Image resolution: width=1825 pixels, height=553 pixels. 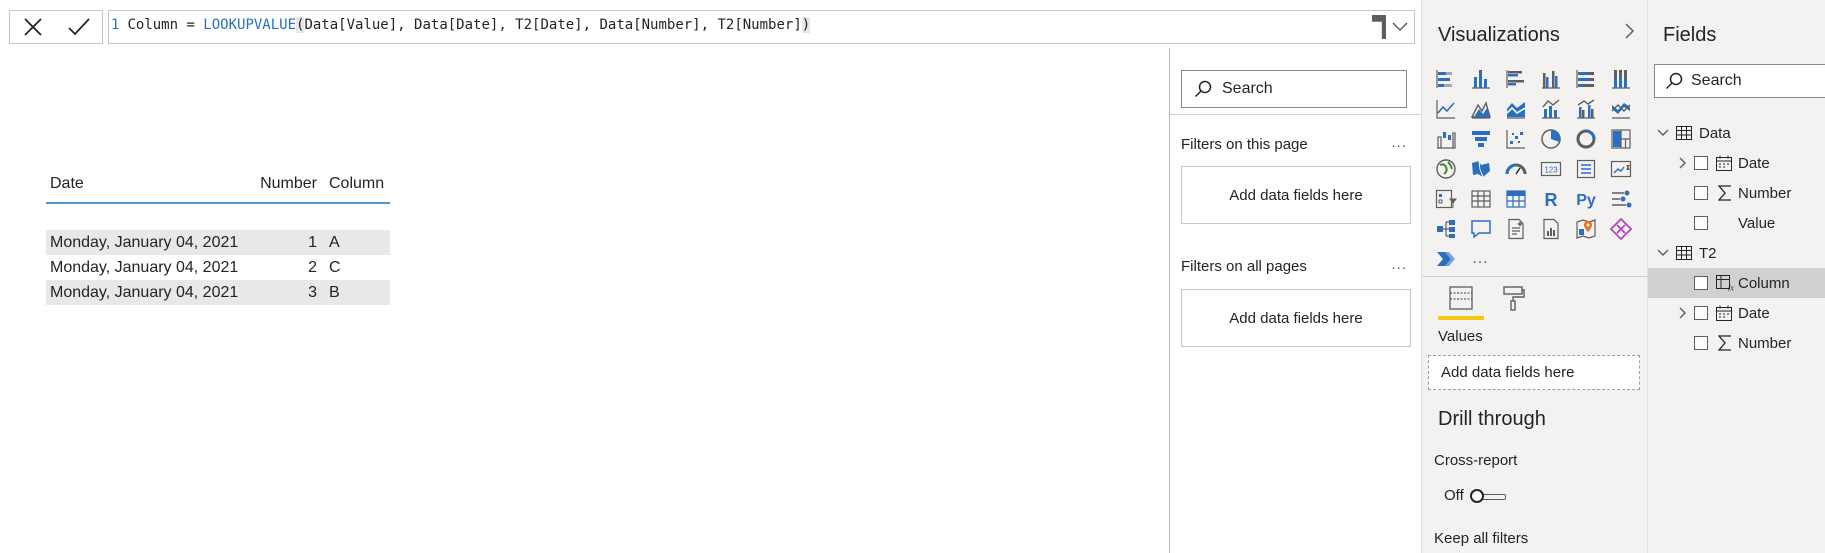 What do you see at coordinates (1445, 139) in the screenshot?
I see `waterfall-chart-icon` at bounding box center [1445, 139].